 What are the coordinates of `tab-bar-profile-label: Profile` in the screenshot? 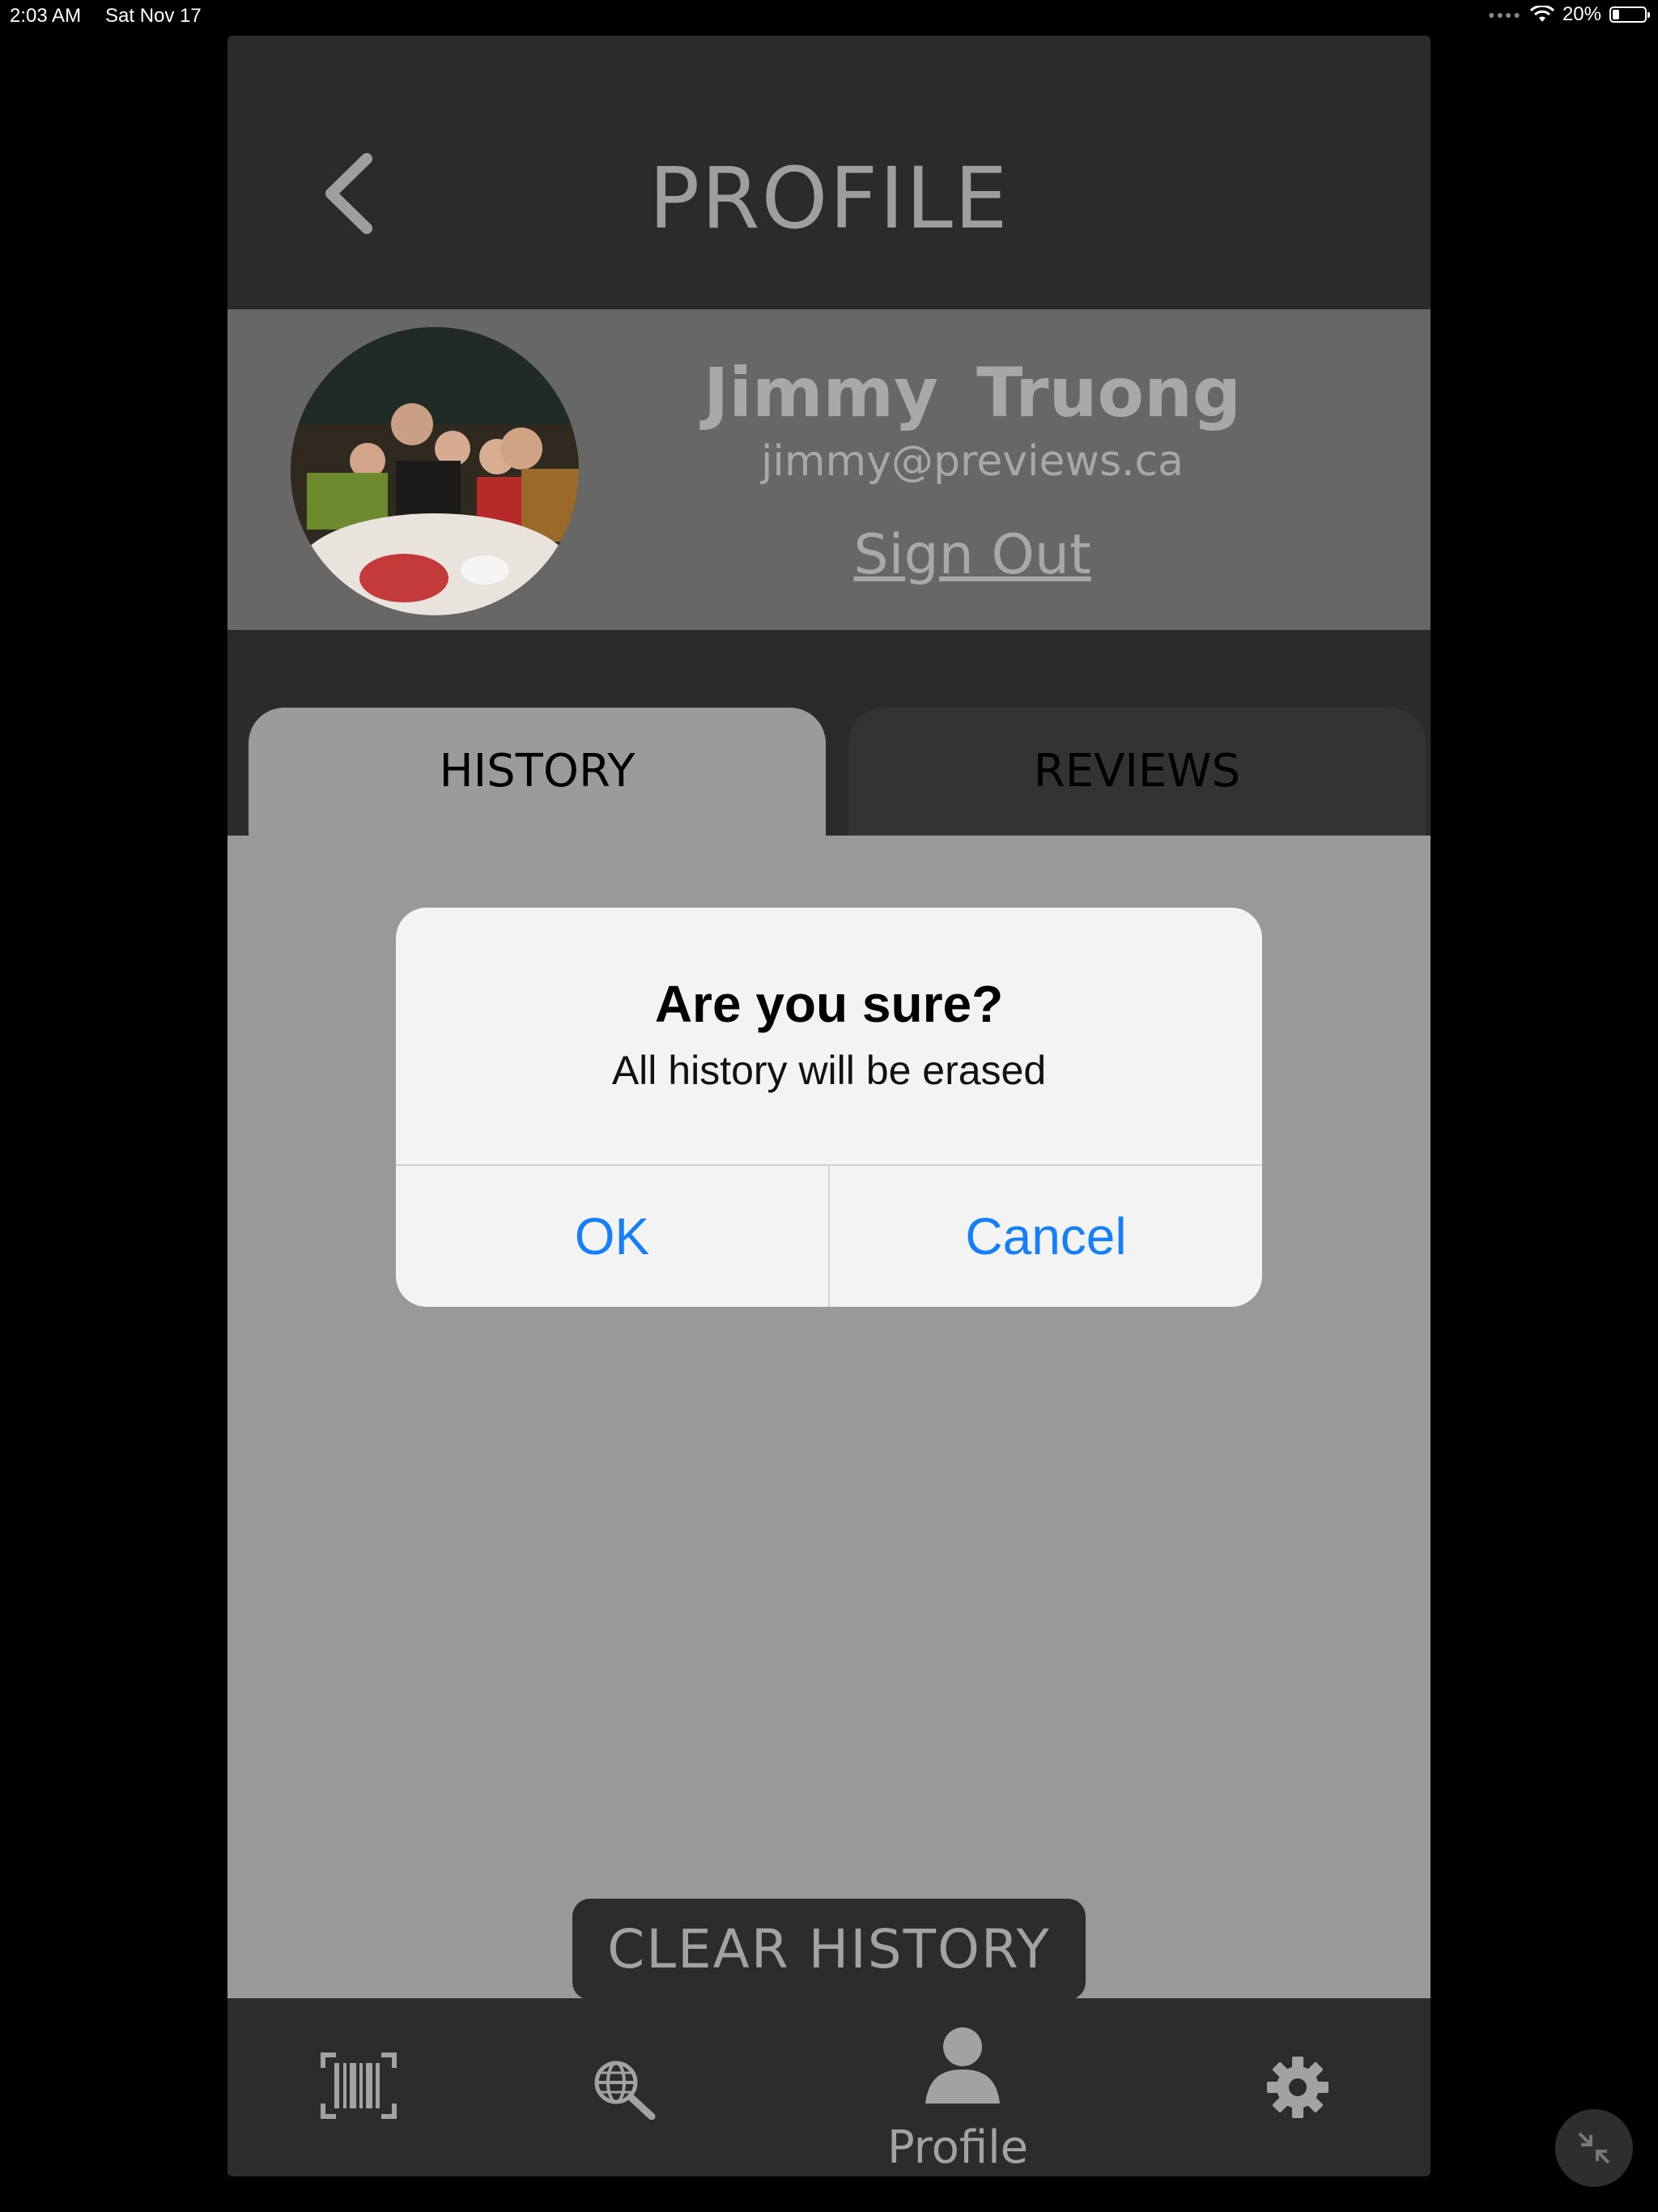 It's located at (958, 2148).